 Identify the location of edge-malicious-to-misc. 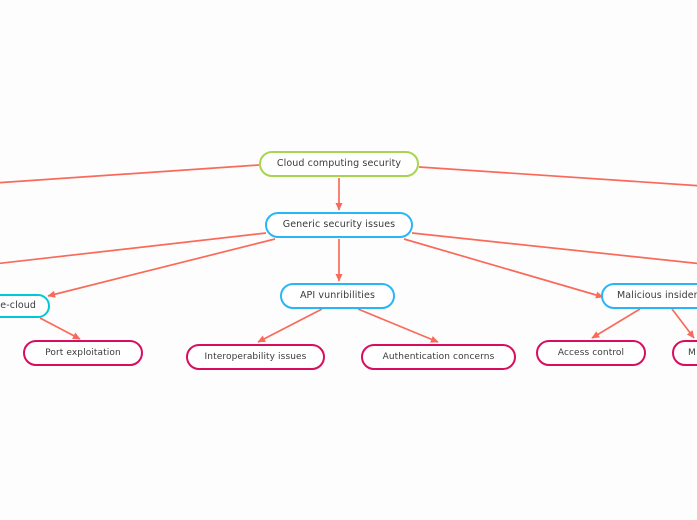
(683, 323).